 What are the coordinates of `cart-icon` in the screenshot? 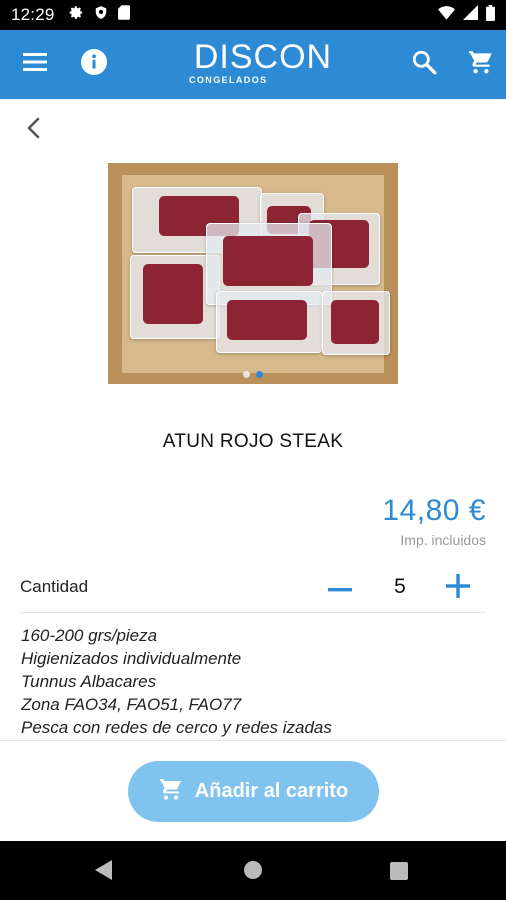 It's located at (481, 64).